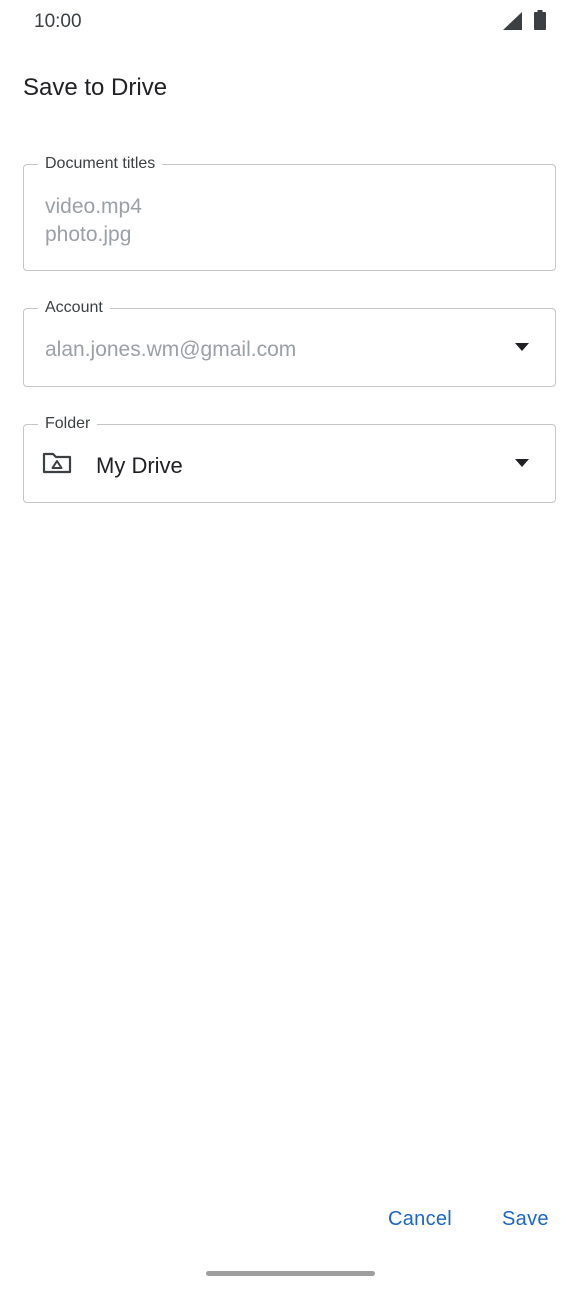 The height and width of the screenshot is (1292, 581). Describe the element at coordinates (93, 206) in the screenshot. I see `document-title-item: video.mp4` at that location.